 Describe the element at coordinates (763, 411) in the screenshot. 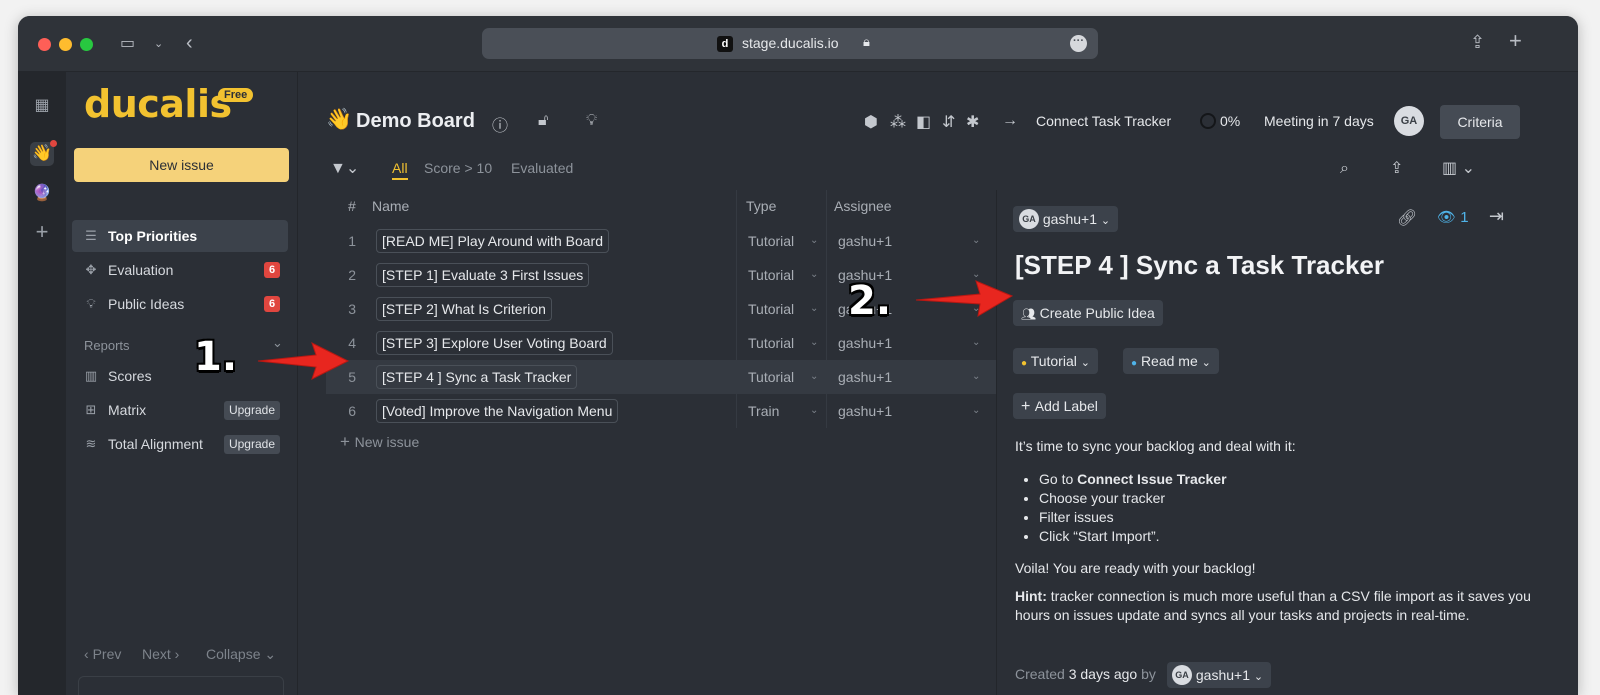

I see `issue-type: Train` at that location.